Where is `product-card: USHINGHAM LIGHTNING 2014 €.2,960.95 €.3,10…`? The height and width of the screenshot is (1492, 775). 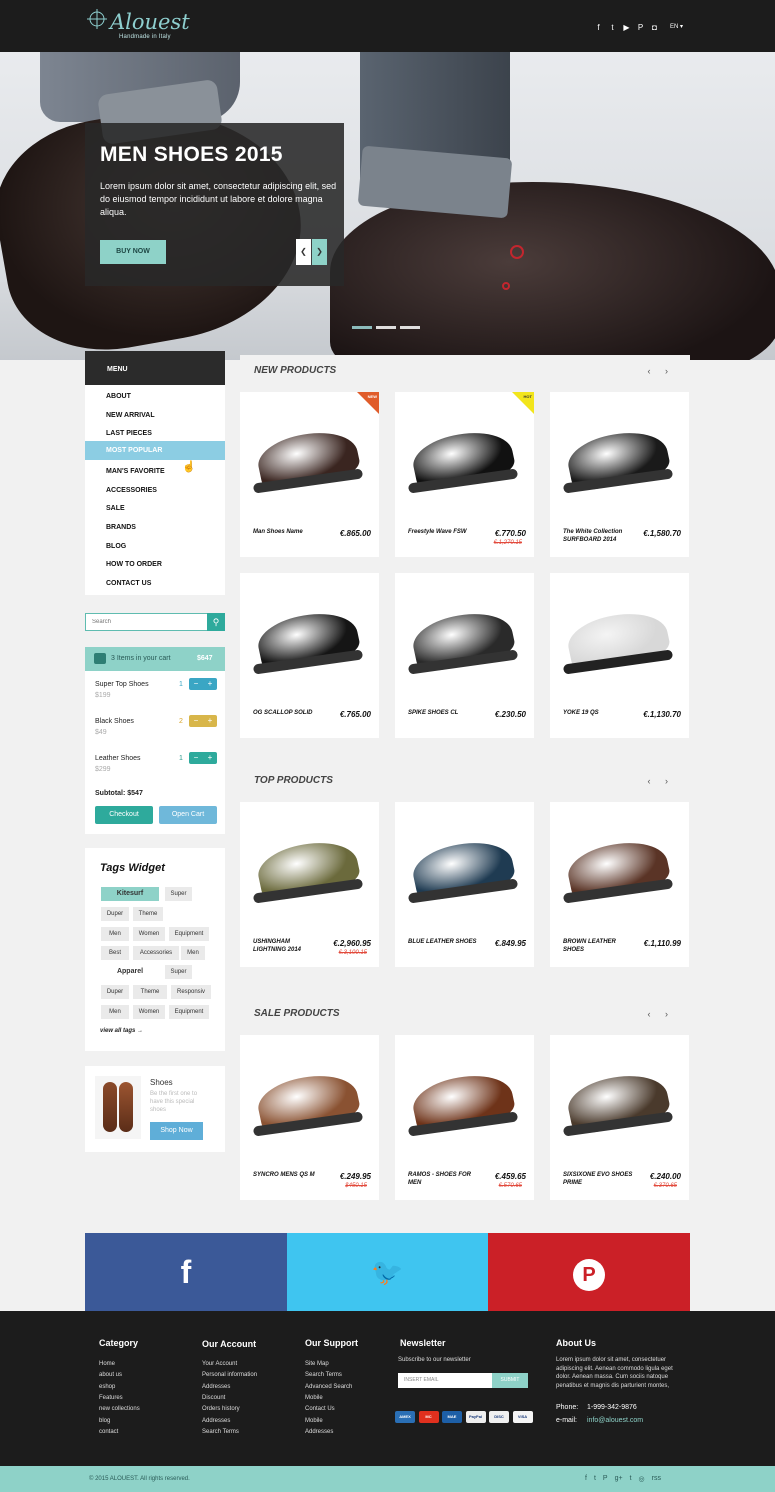 product-card: USHINGHAM LIGHTNING 2014 €.2,960.95 €.3,10… is located at coordinates (309, 884).